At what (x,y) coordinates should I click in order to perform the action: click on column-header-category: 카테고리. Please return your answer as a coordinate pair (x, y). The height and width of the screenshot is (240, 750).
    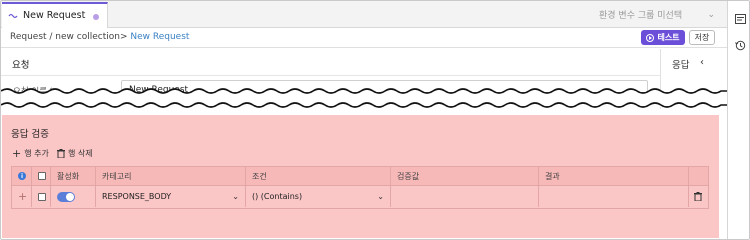
    Looking at the image, I should click on (171, 176).